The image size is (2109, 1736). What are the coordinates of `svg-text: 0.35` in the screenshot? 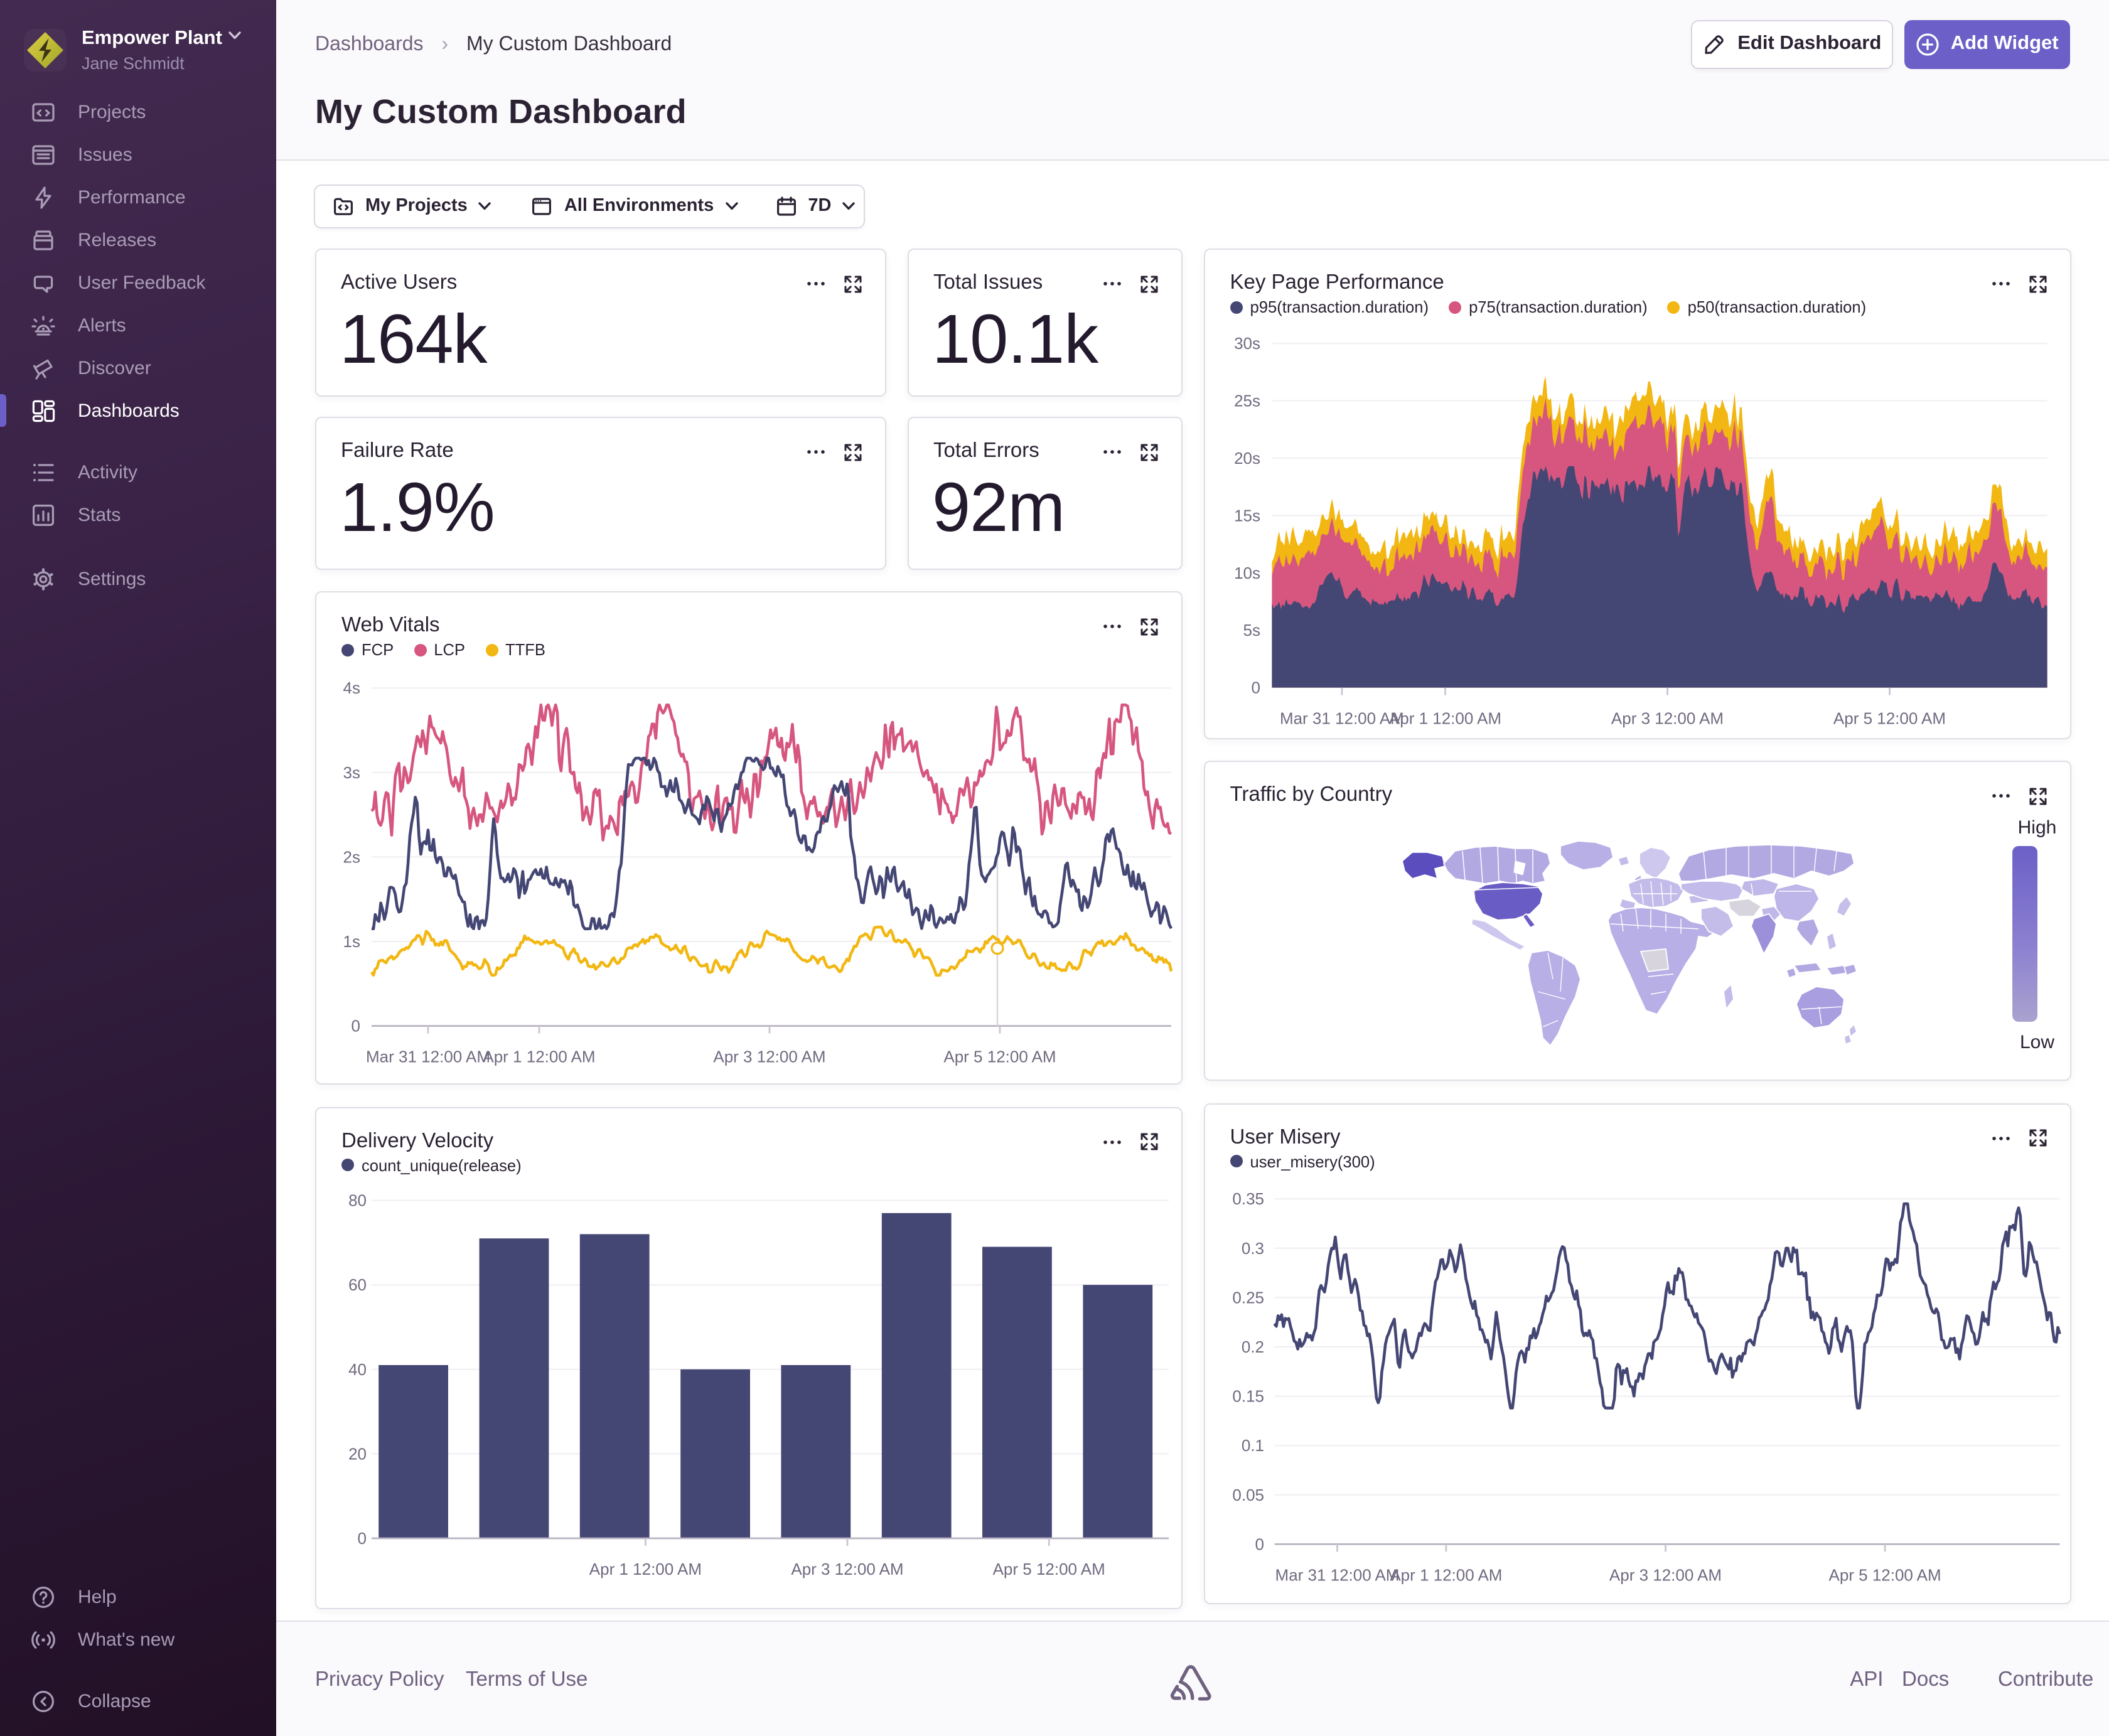 It's located at (1248, 1198).